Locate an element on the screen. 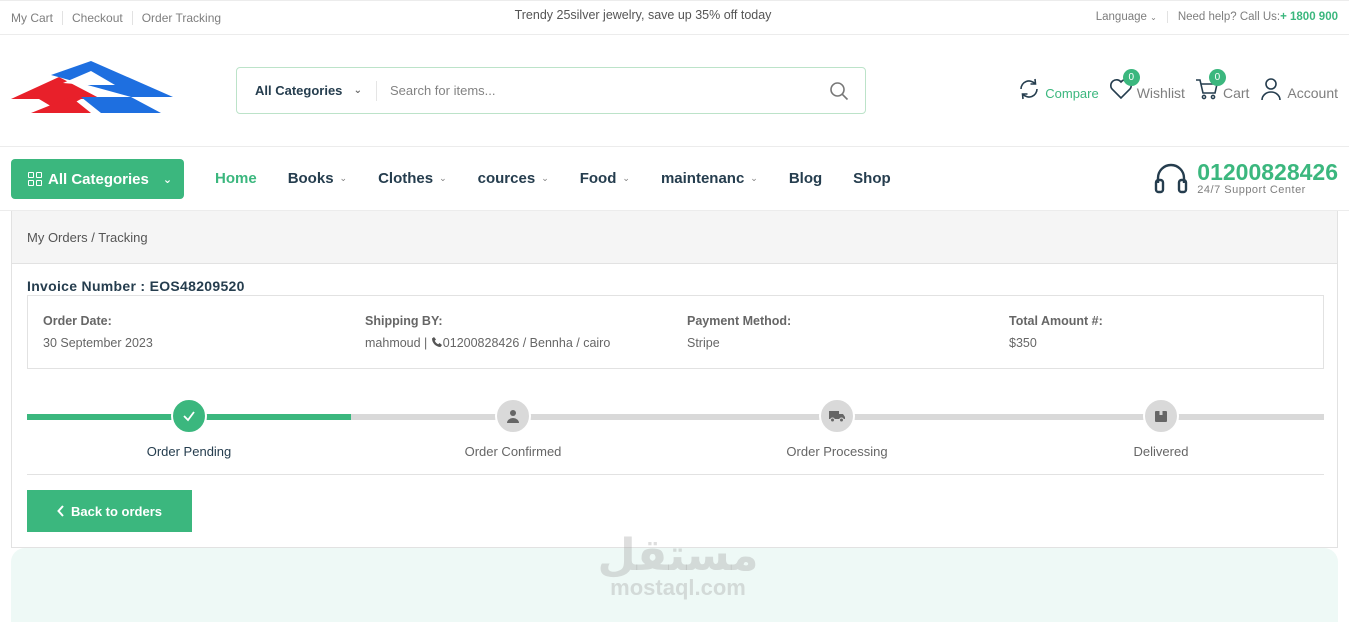 The image size is (1349, 622). nav-item-label: Shop is located at coordinates (872, 178).